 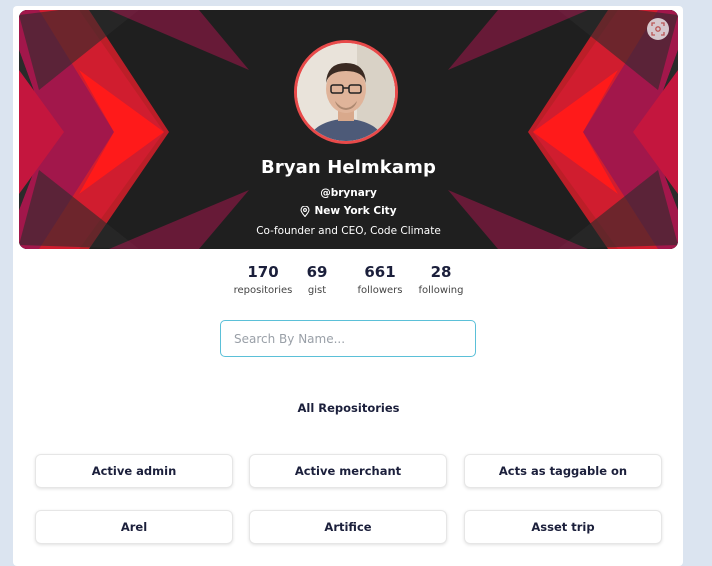 I want to click on location-pin-icon, so click(x=305, y=211).